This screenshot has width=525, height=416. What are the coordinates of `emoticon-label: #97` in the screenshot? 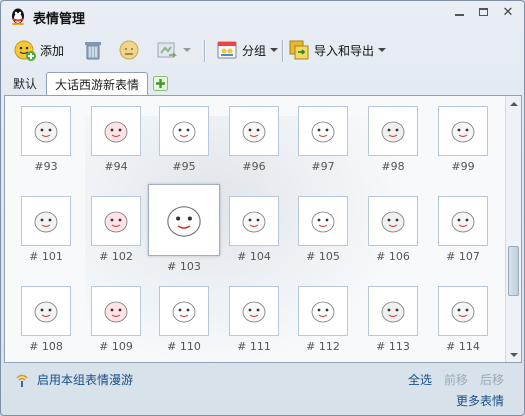 It's located at (323, 166).